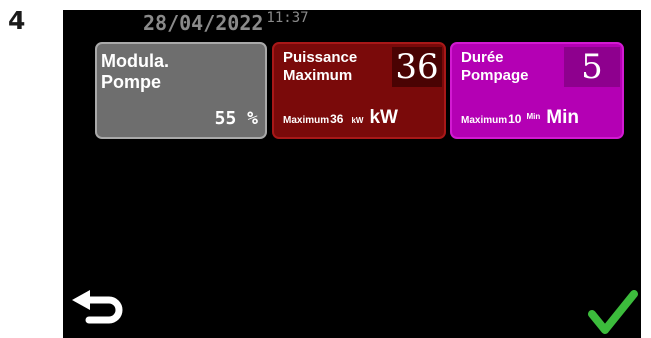 The height and width of the screenshot is (338, 651). Describe the element at coordinates (236, 118) in the screenshot. I see `pump-modulation-value: 55 %` at that location.